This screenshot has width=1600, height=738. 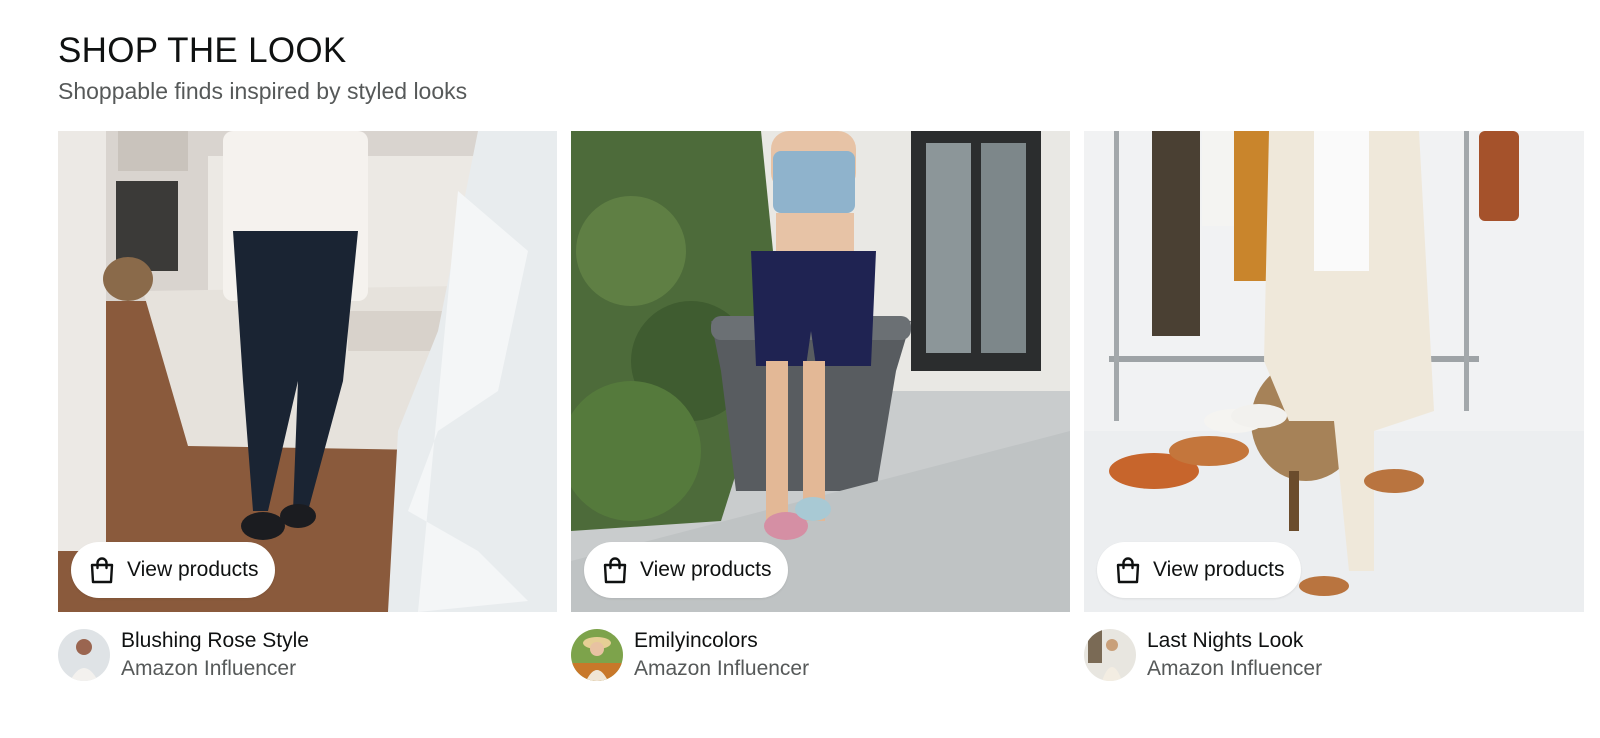 What do you see at coordinates (820, 655) in the screenshot?
I see `creator-info: Emilyincolors Amazon Influencer` at bounding box center [820, 655].